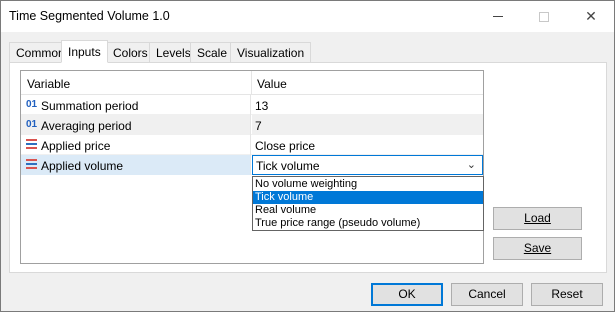  I want to click on title-bar: Time Segmented Volume 1.0 ✕, so click(307, 16).